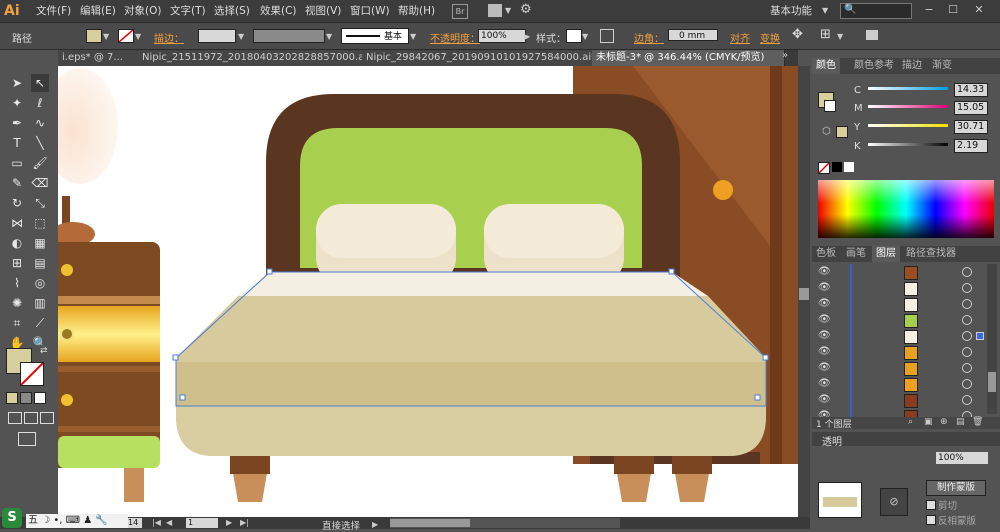 The width and height of the screenshot is (1000, 532). What do you see at coordinates (17, 283) in the screenshot?
I see `eyedropper-icon: ⌇` at bounding box center [17, 283].